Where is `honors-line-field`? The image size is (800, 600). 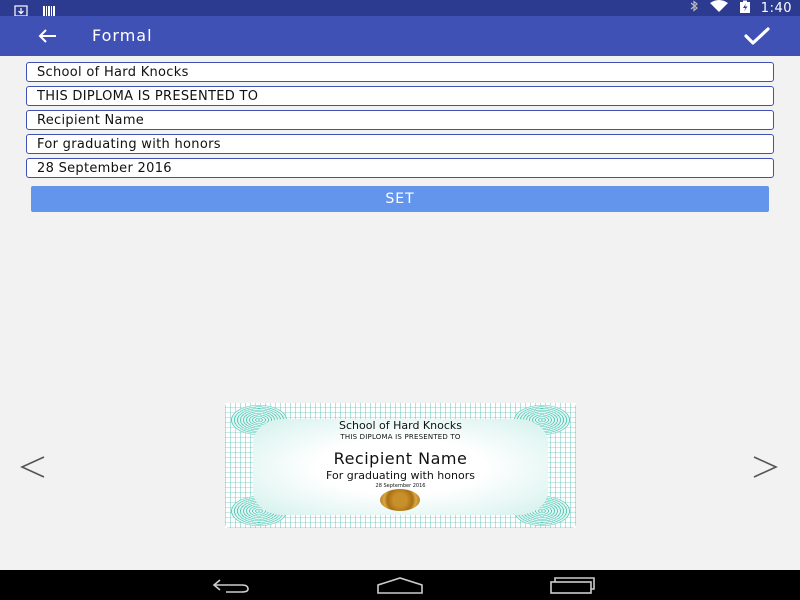 honors-line-field is located at coordinates (400, 144).